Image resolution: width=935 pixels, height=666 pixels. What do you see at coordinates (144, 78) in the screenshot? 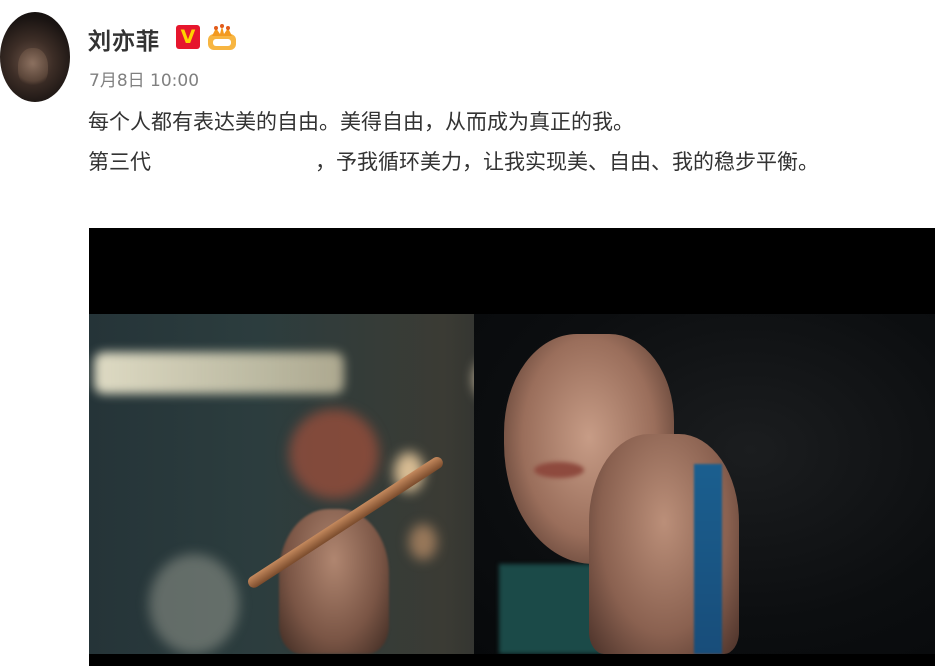
I see `post-timestamp: 7月8日 10:00` at bounding box center [144, 78].